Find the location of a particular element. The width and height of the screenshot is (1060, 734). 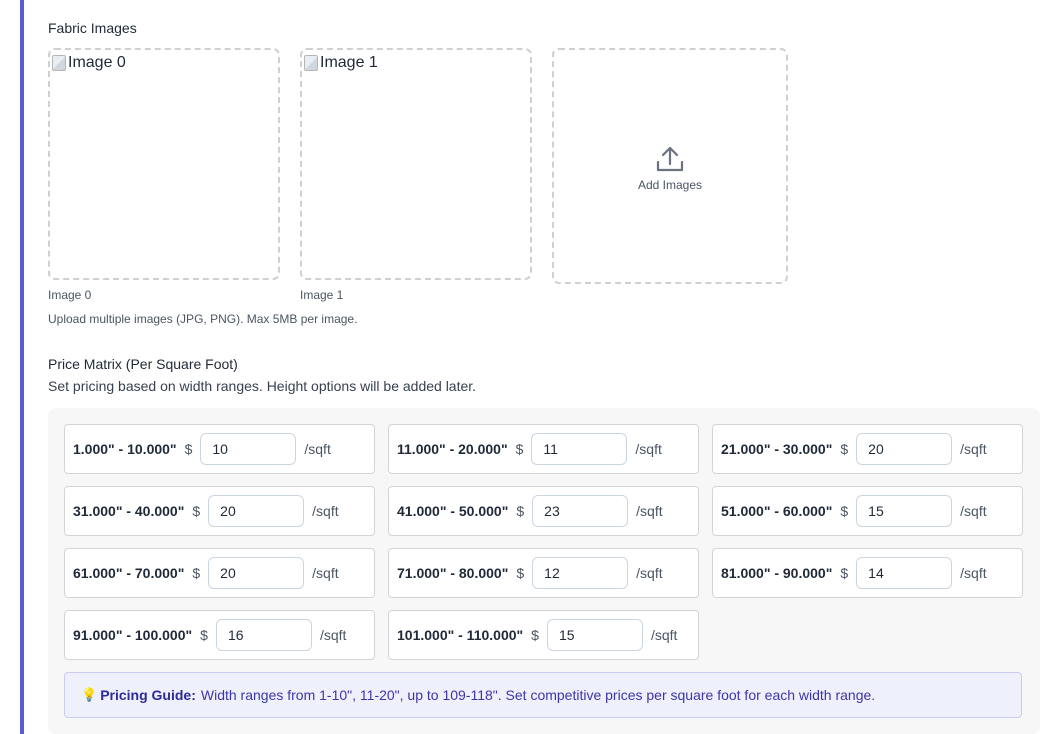

pricing-guide-label: Pricing Guide: is located at coordinates (148, 695).